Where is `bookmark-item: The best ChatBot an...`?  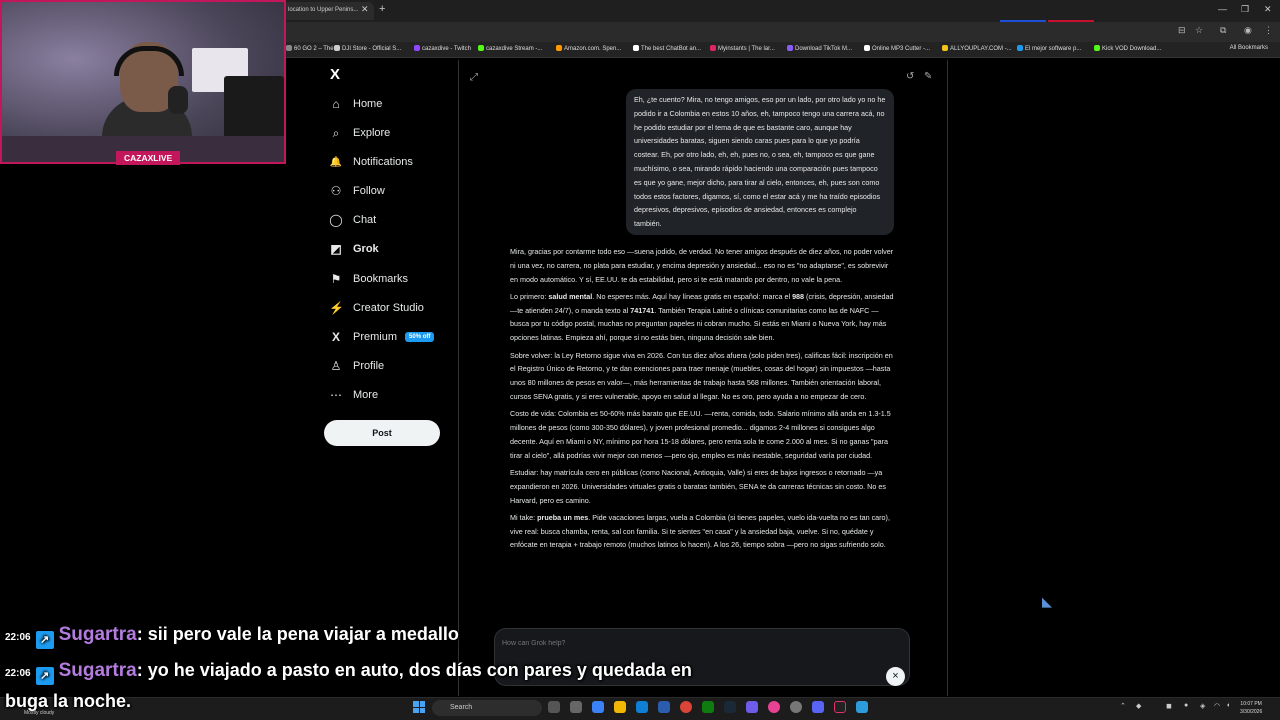 bookmark-item: The best ChatBot an... is located at coordinates (667, 48).